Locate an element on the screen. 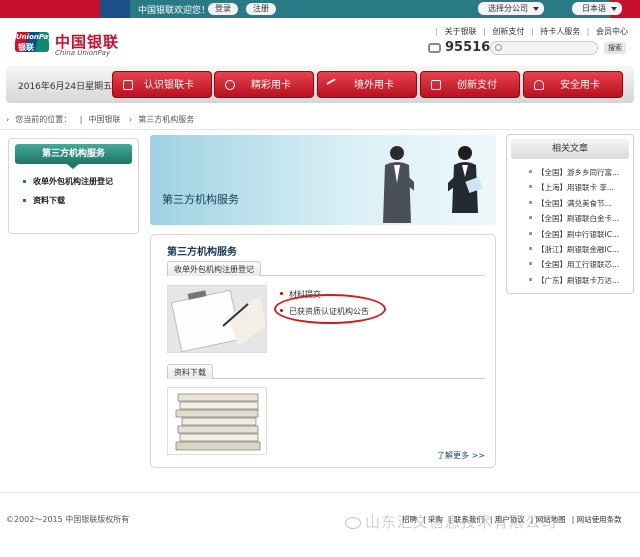  welcome-text: 中国银联欢迎您！ is located at coordinates (174, 11).